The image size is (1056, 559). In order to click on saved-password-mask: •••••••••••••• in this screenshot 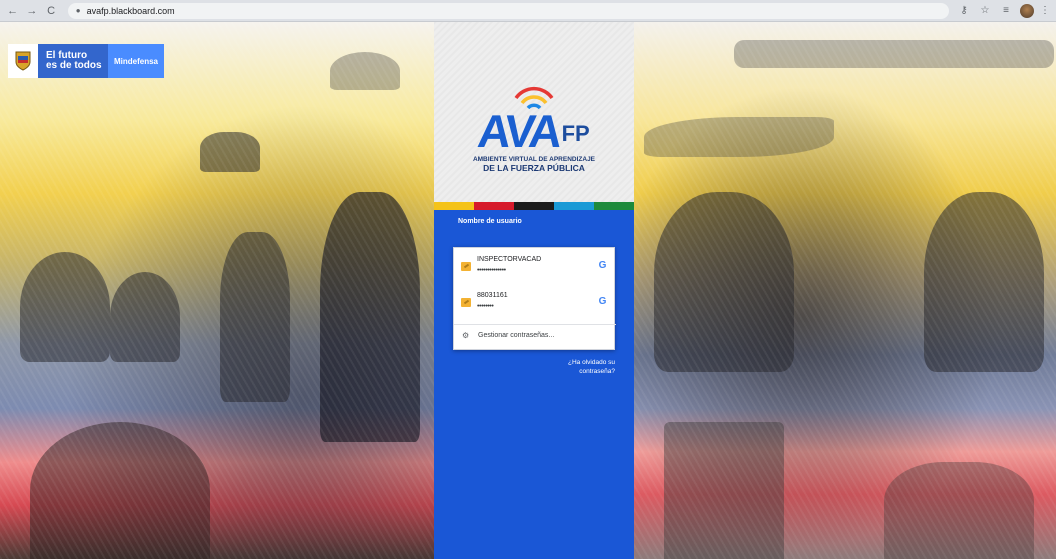, I will do `click(491, 270)`.